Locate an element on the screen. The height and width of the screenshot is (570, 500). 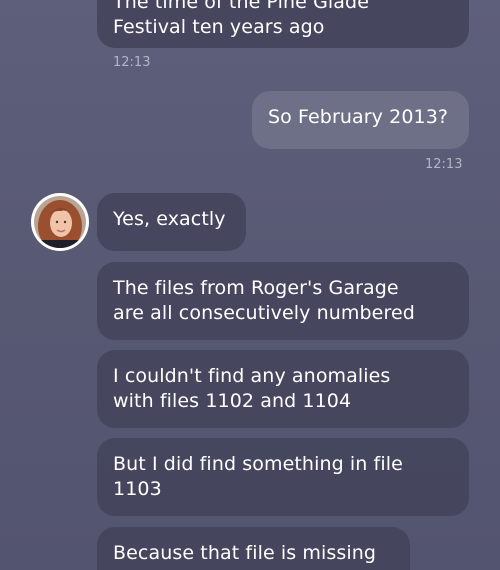
contact-avatar is located at coordinates (60, 222).